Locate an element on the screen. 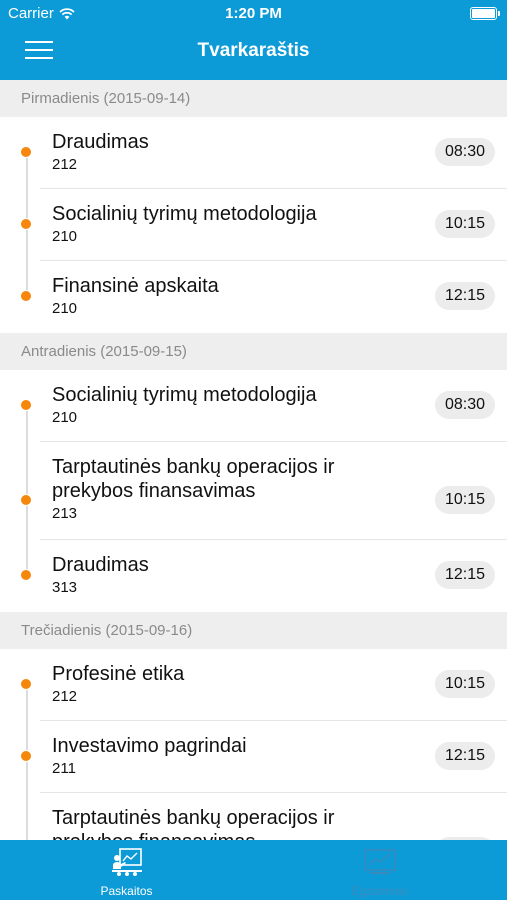 Image resolution: width=507 pixels, height=900 pixels. lesson-row: Draudimas 212 08:30 is located at coordinates (263, 153).